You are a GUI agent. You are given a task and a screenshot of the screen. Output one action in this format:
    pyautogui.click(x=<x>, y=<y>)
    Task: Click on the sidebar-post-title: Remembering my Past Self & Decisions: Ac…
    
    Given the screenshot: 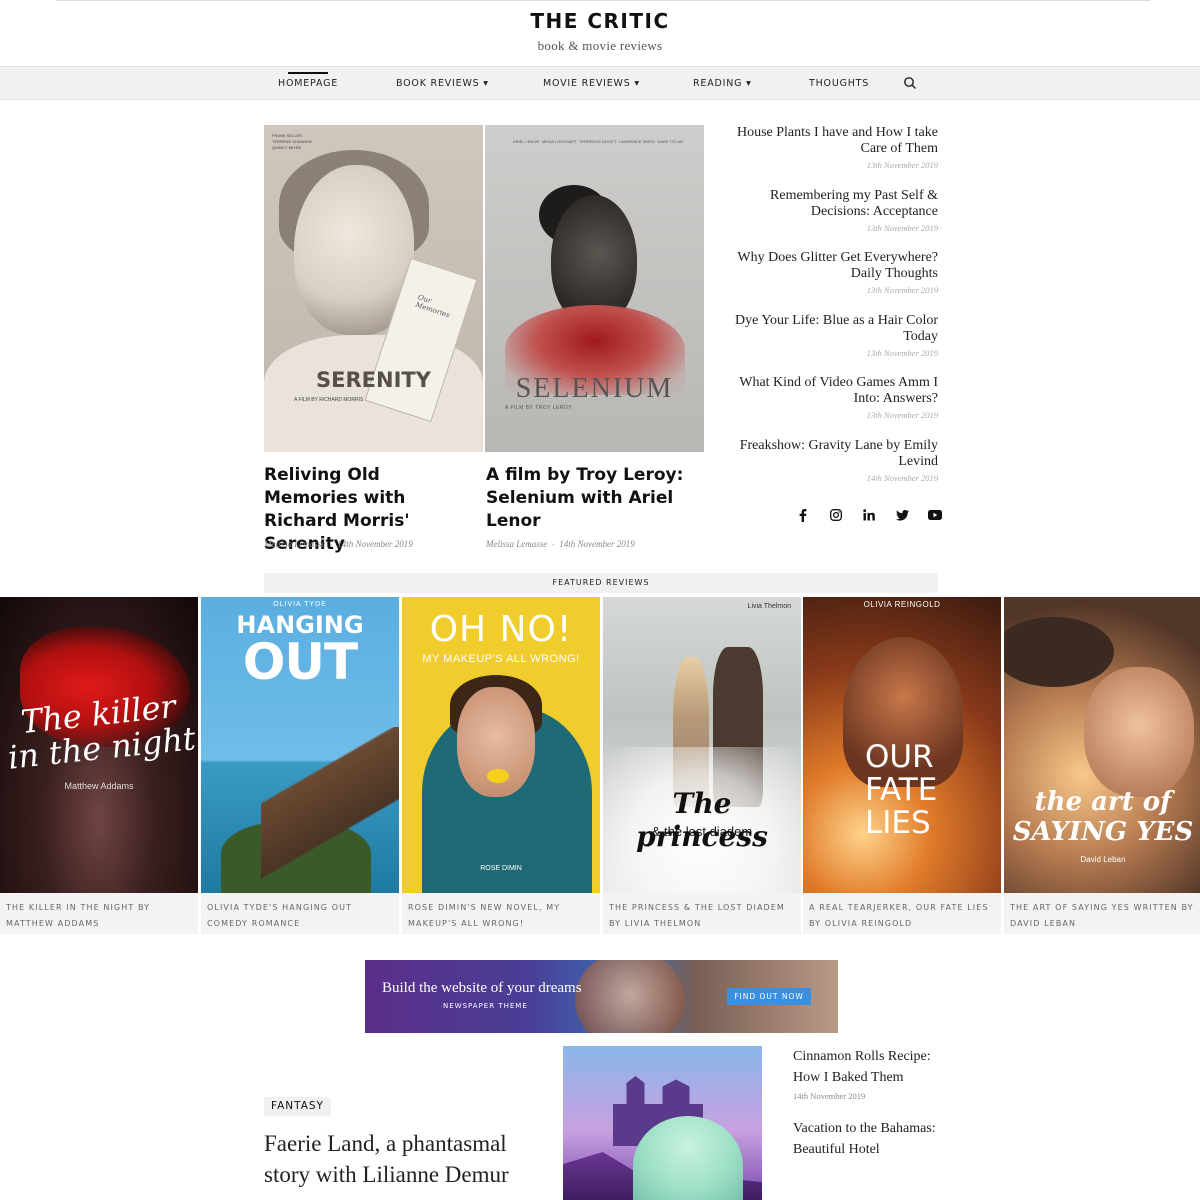 What is the action you would take?
    pyautogui.click(x=831, y=204)
    